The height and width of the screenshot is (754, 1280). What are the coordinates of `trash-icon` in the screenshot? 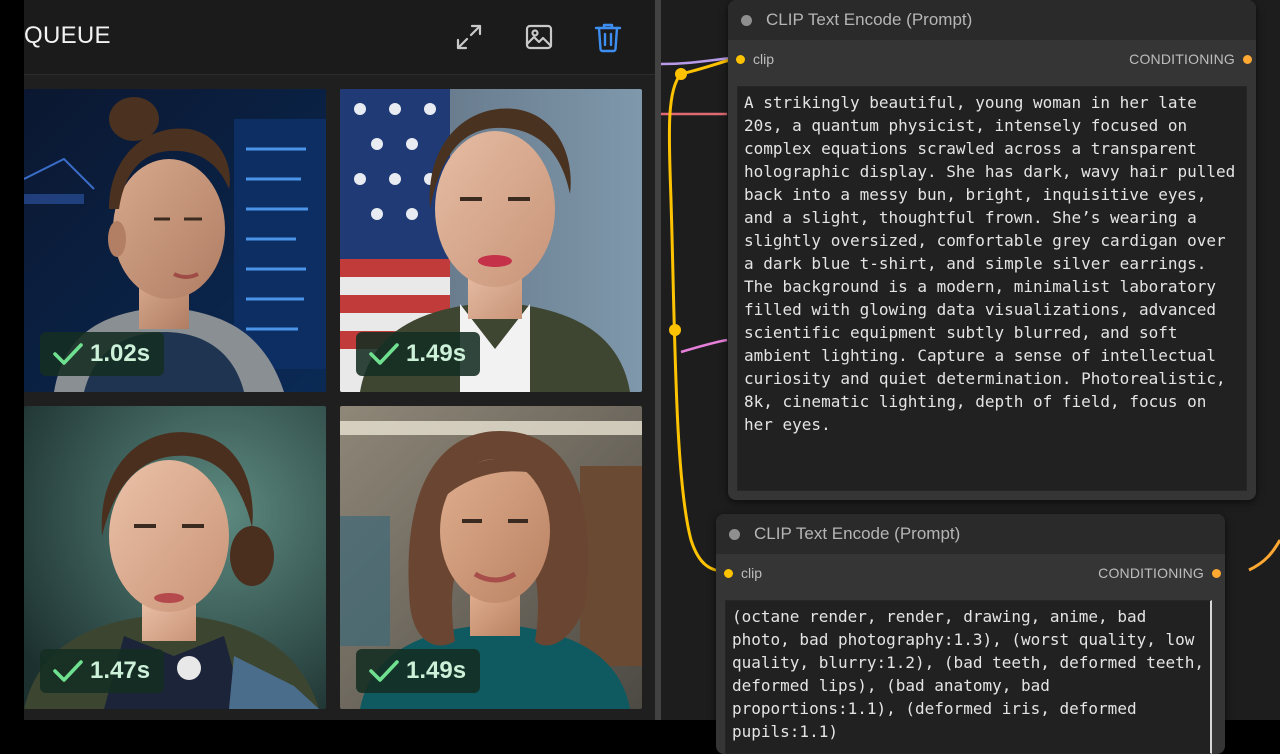 It's located at (608, 38).